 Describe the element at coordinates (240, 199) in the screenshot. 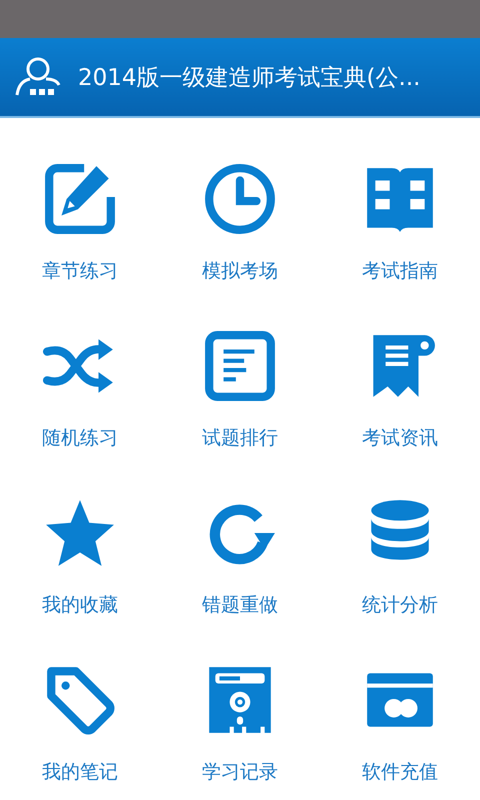

I see `clock-icon` at that location.